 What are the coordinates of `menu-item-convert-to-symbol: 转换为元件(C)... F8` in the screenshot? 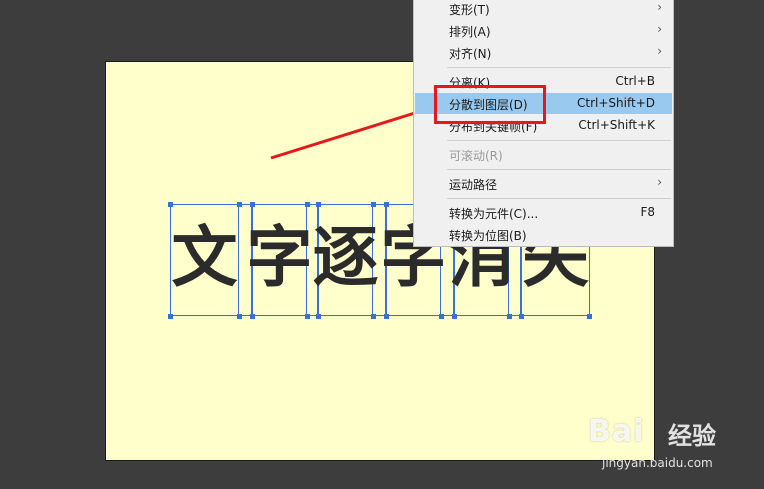 It's located at (543, 212).